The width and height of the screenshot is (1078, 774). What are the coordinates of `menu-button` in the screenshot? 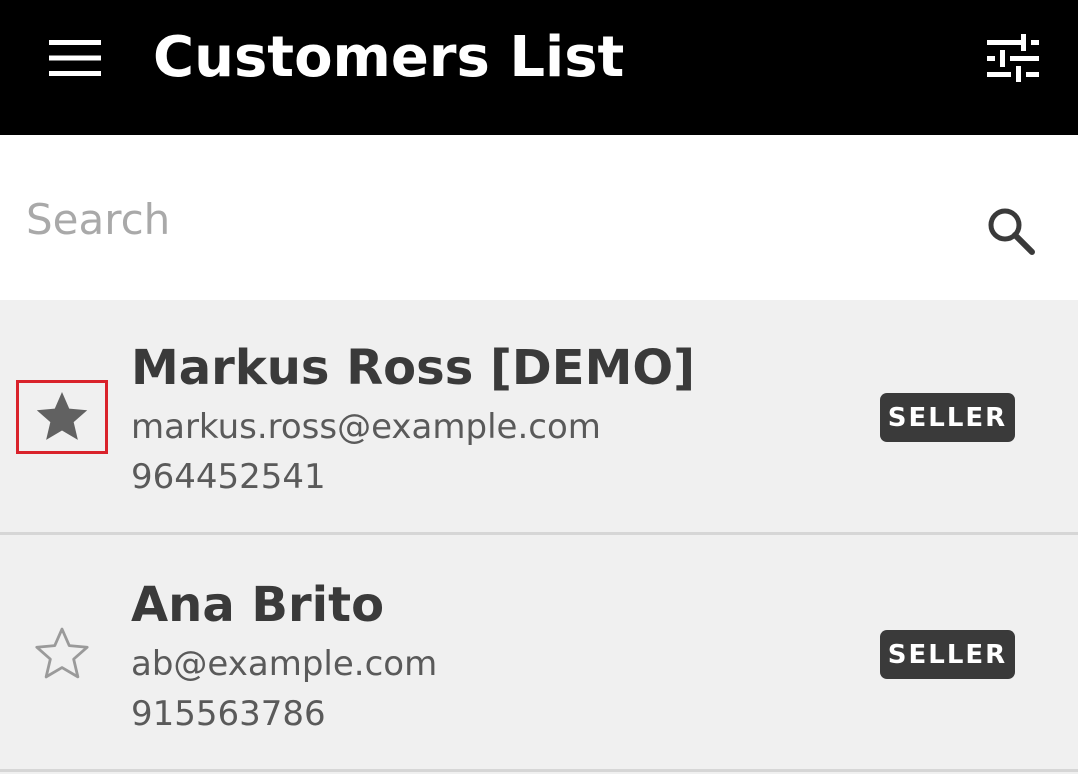 It's located at (75, 58).